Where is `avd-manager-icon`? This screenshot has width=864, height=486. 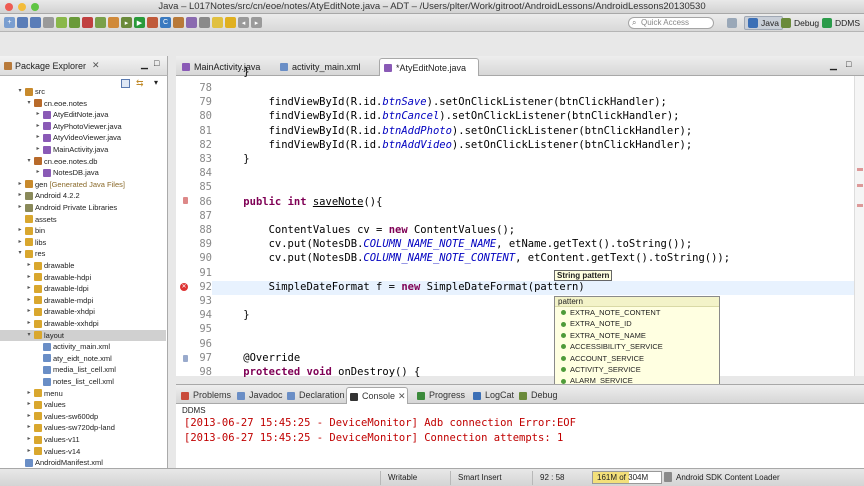 avd-manager-icon is located at coordinates (74, 22).